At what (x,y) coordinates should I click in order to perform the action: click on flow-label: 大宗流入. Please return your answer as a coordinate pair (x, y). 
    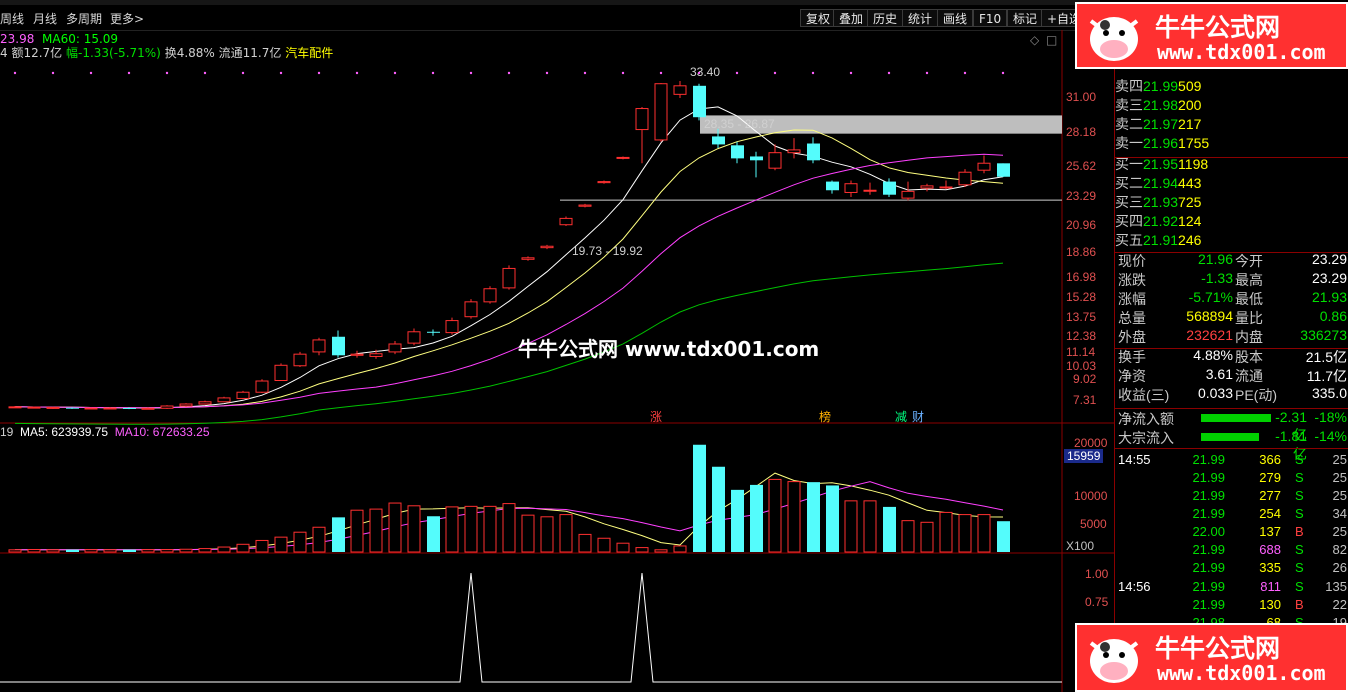
    Looking at the image, I should click on (1146, 438).